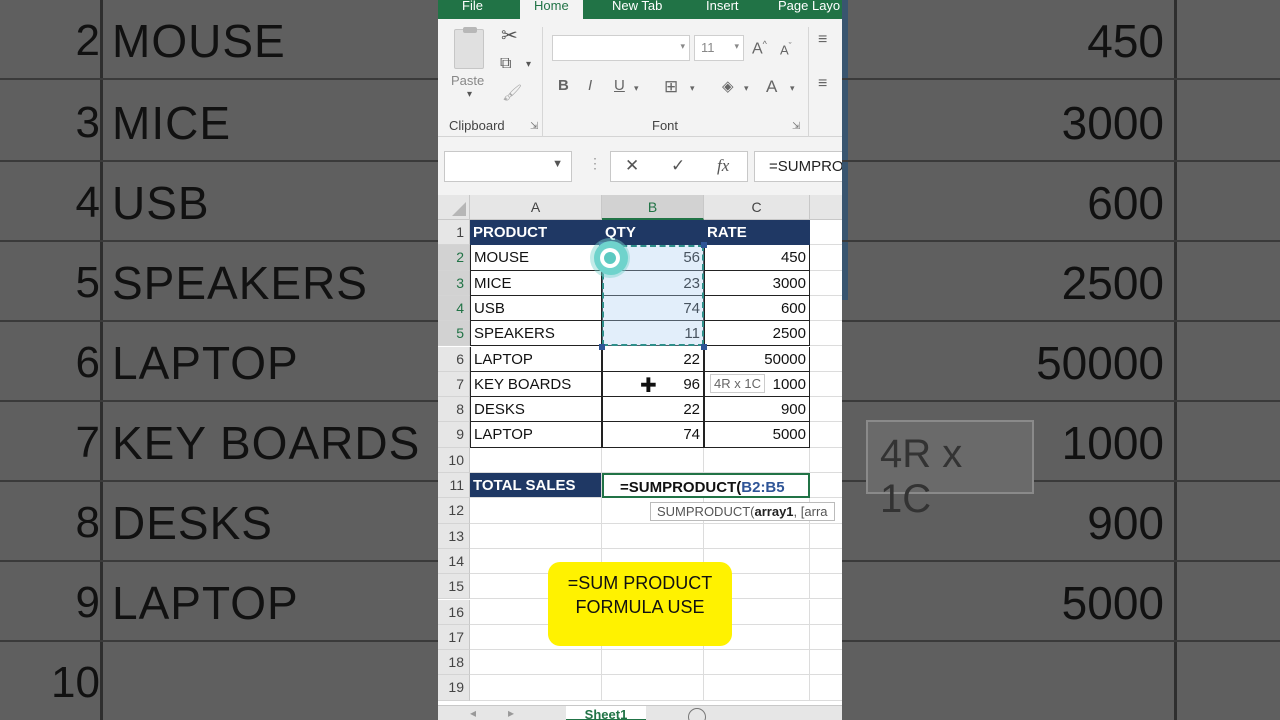 The width and height of the screenshot is (1280, 720). What do you see at coordinates (653, 207) in the screenshot?
I see `column-header-b: B` at bounding box center [653, 207].